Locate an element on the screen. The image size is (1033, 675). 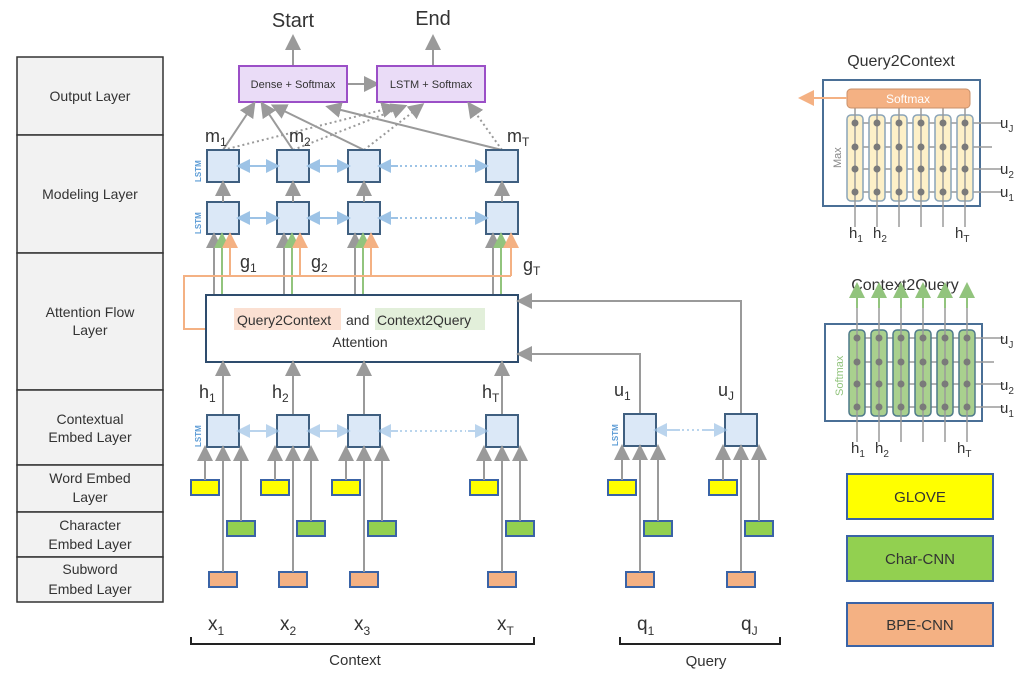
modeling-lstm-row-top: LSTM is located at coordinates (356, 166).